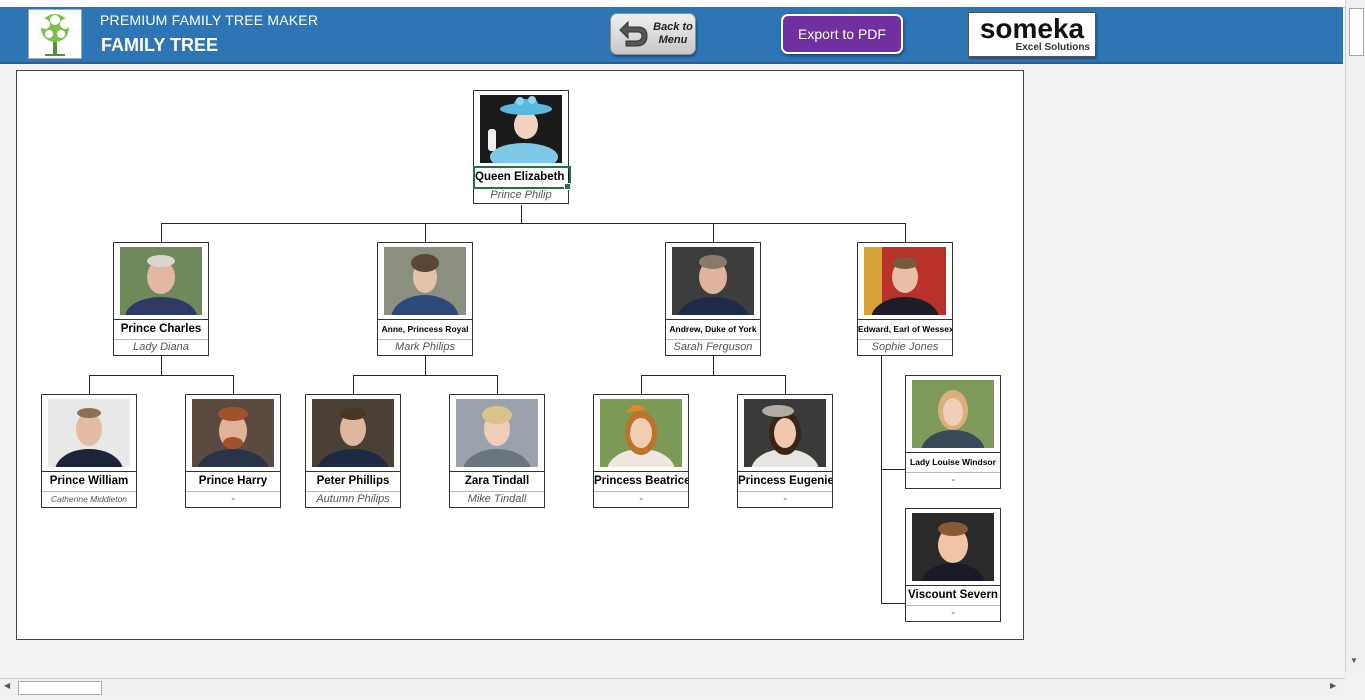 The image size is (1365, 700). Describe the element at coordinates (633, 33) in the screenshot. I see `back-arrow-icon` at that location.